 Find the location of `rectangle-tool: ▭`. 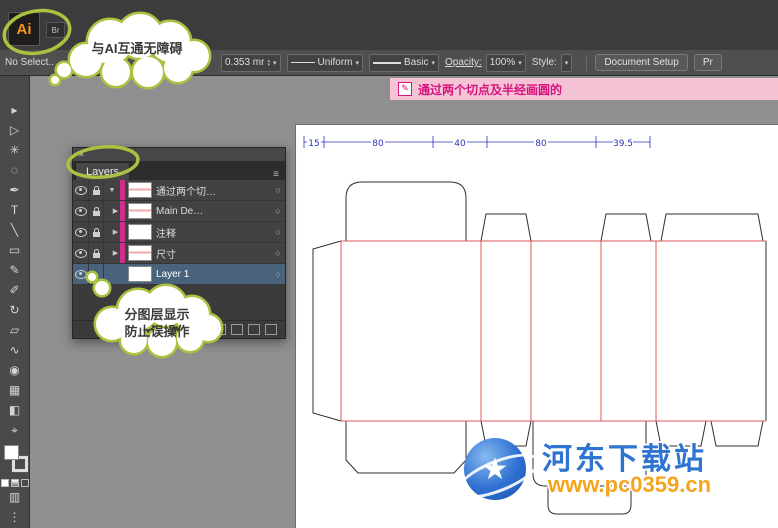

rectangle-tool: ▭ is located at coordinates (14, 250).